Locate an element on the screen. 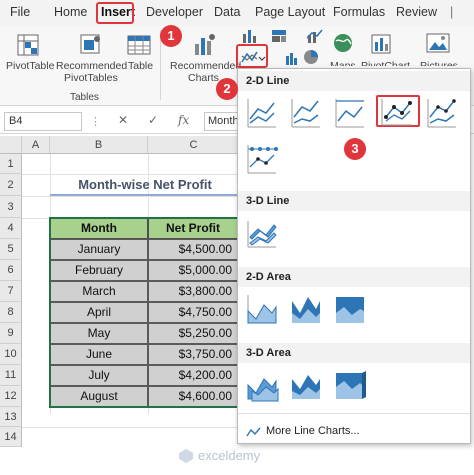 Image resolution: width=474 pixels, height=475 pixels. step-3-badge: 3 is located at coordinates (355, 149).